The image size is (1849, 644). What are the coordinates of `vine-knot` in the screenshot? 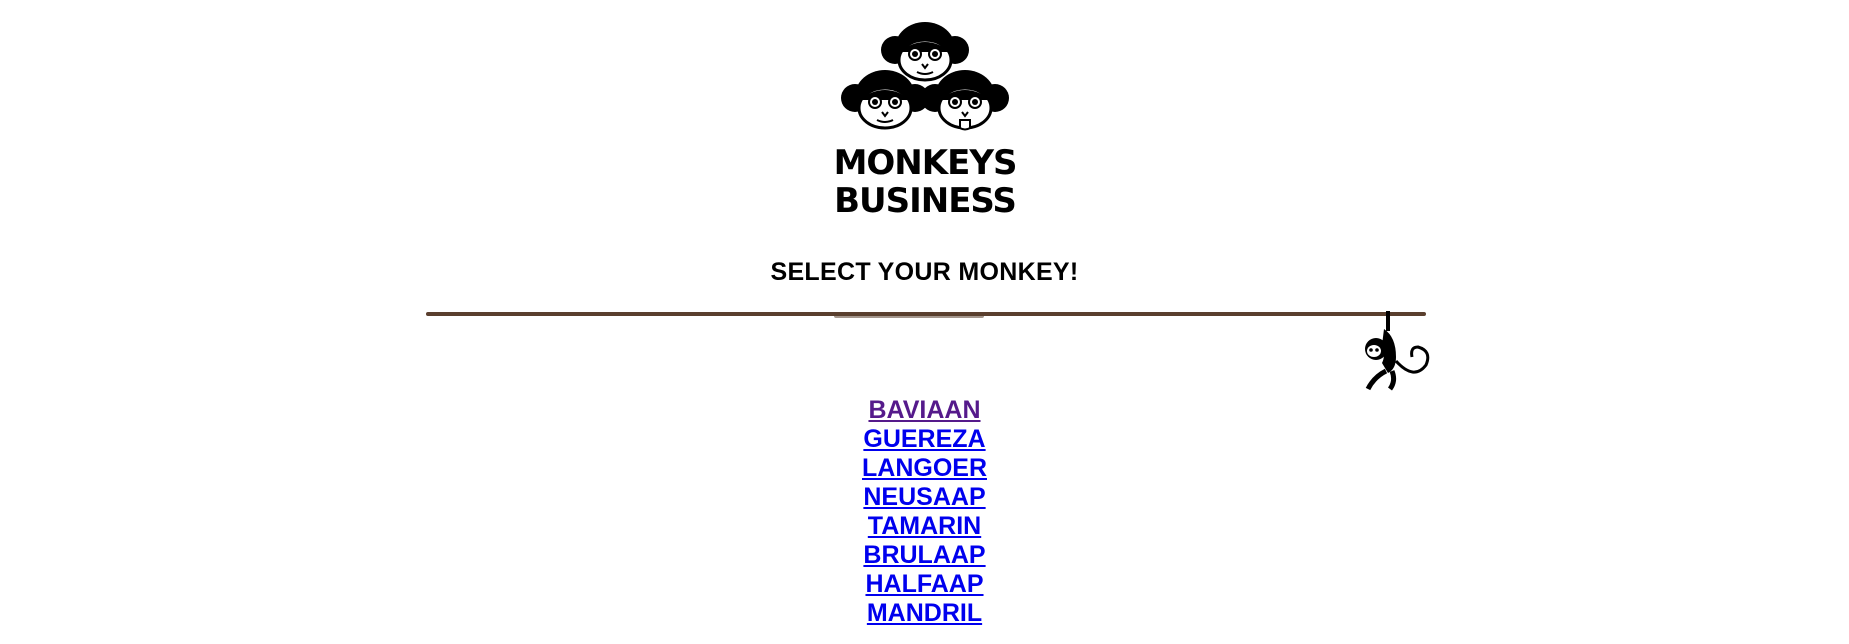 It's located at (909, 316).